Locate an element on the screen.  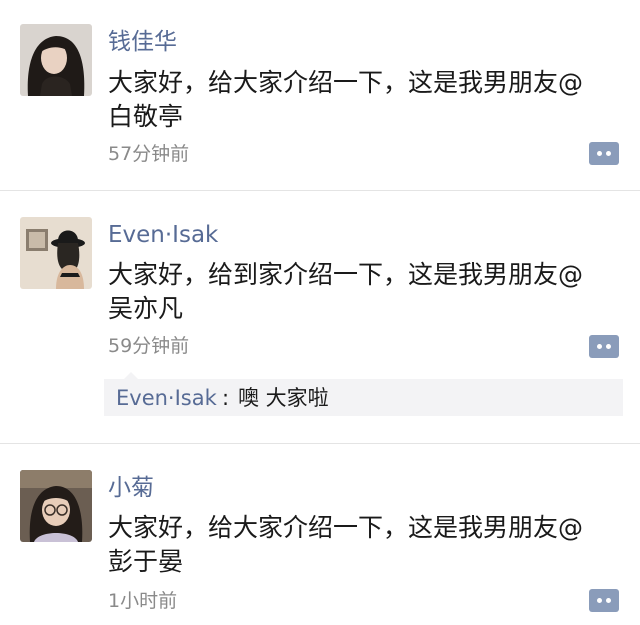
comment-text: 噢 大家啦 is located at coordinates (283, 398).